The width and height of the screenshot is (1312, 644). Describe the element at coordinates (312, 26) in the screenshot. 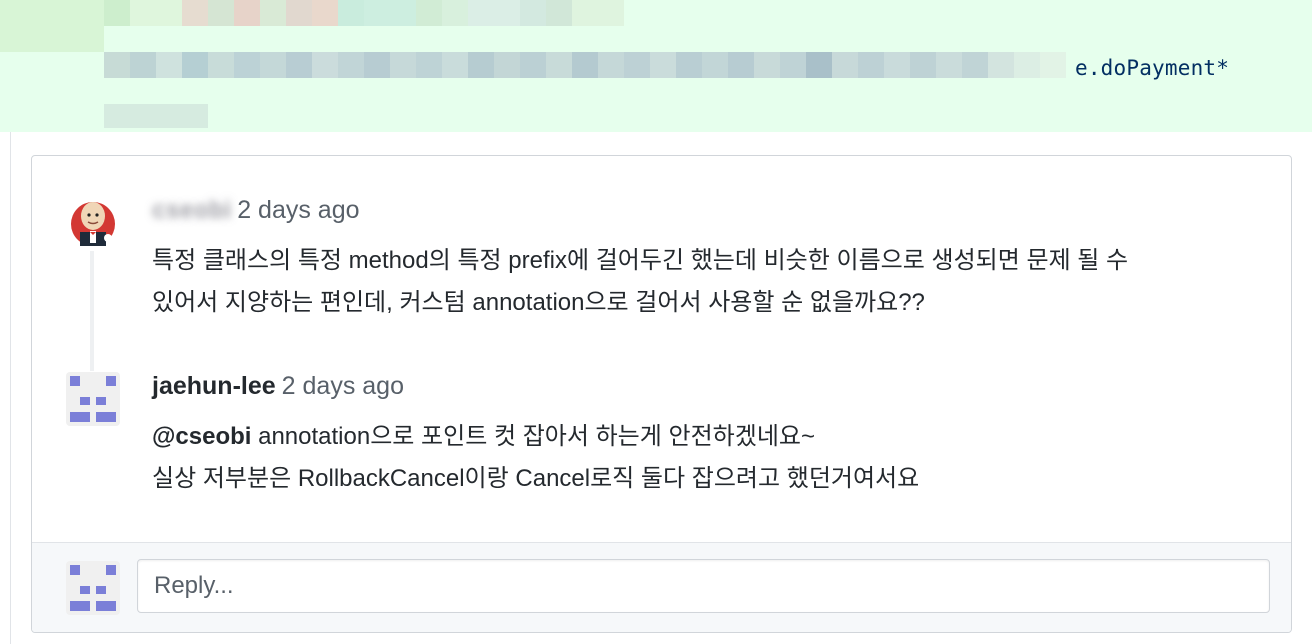

I see `blurred-code-row-top` at that location.